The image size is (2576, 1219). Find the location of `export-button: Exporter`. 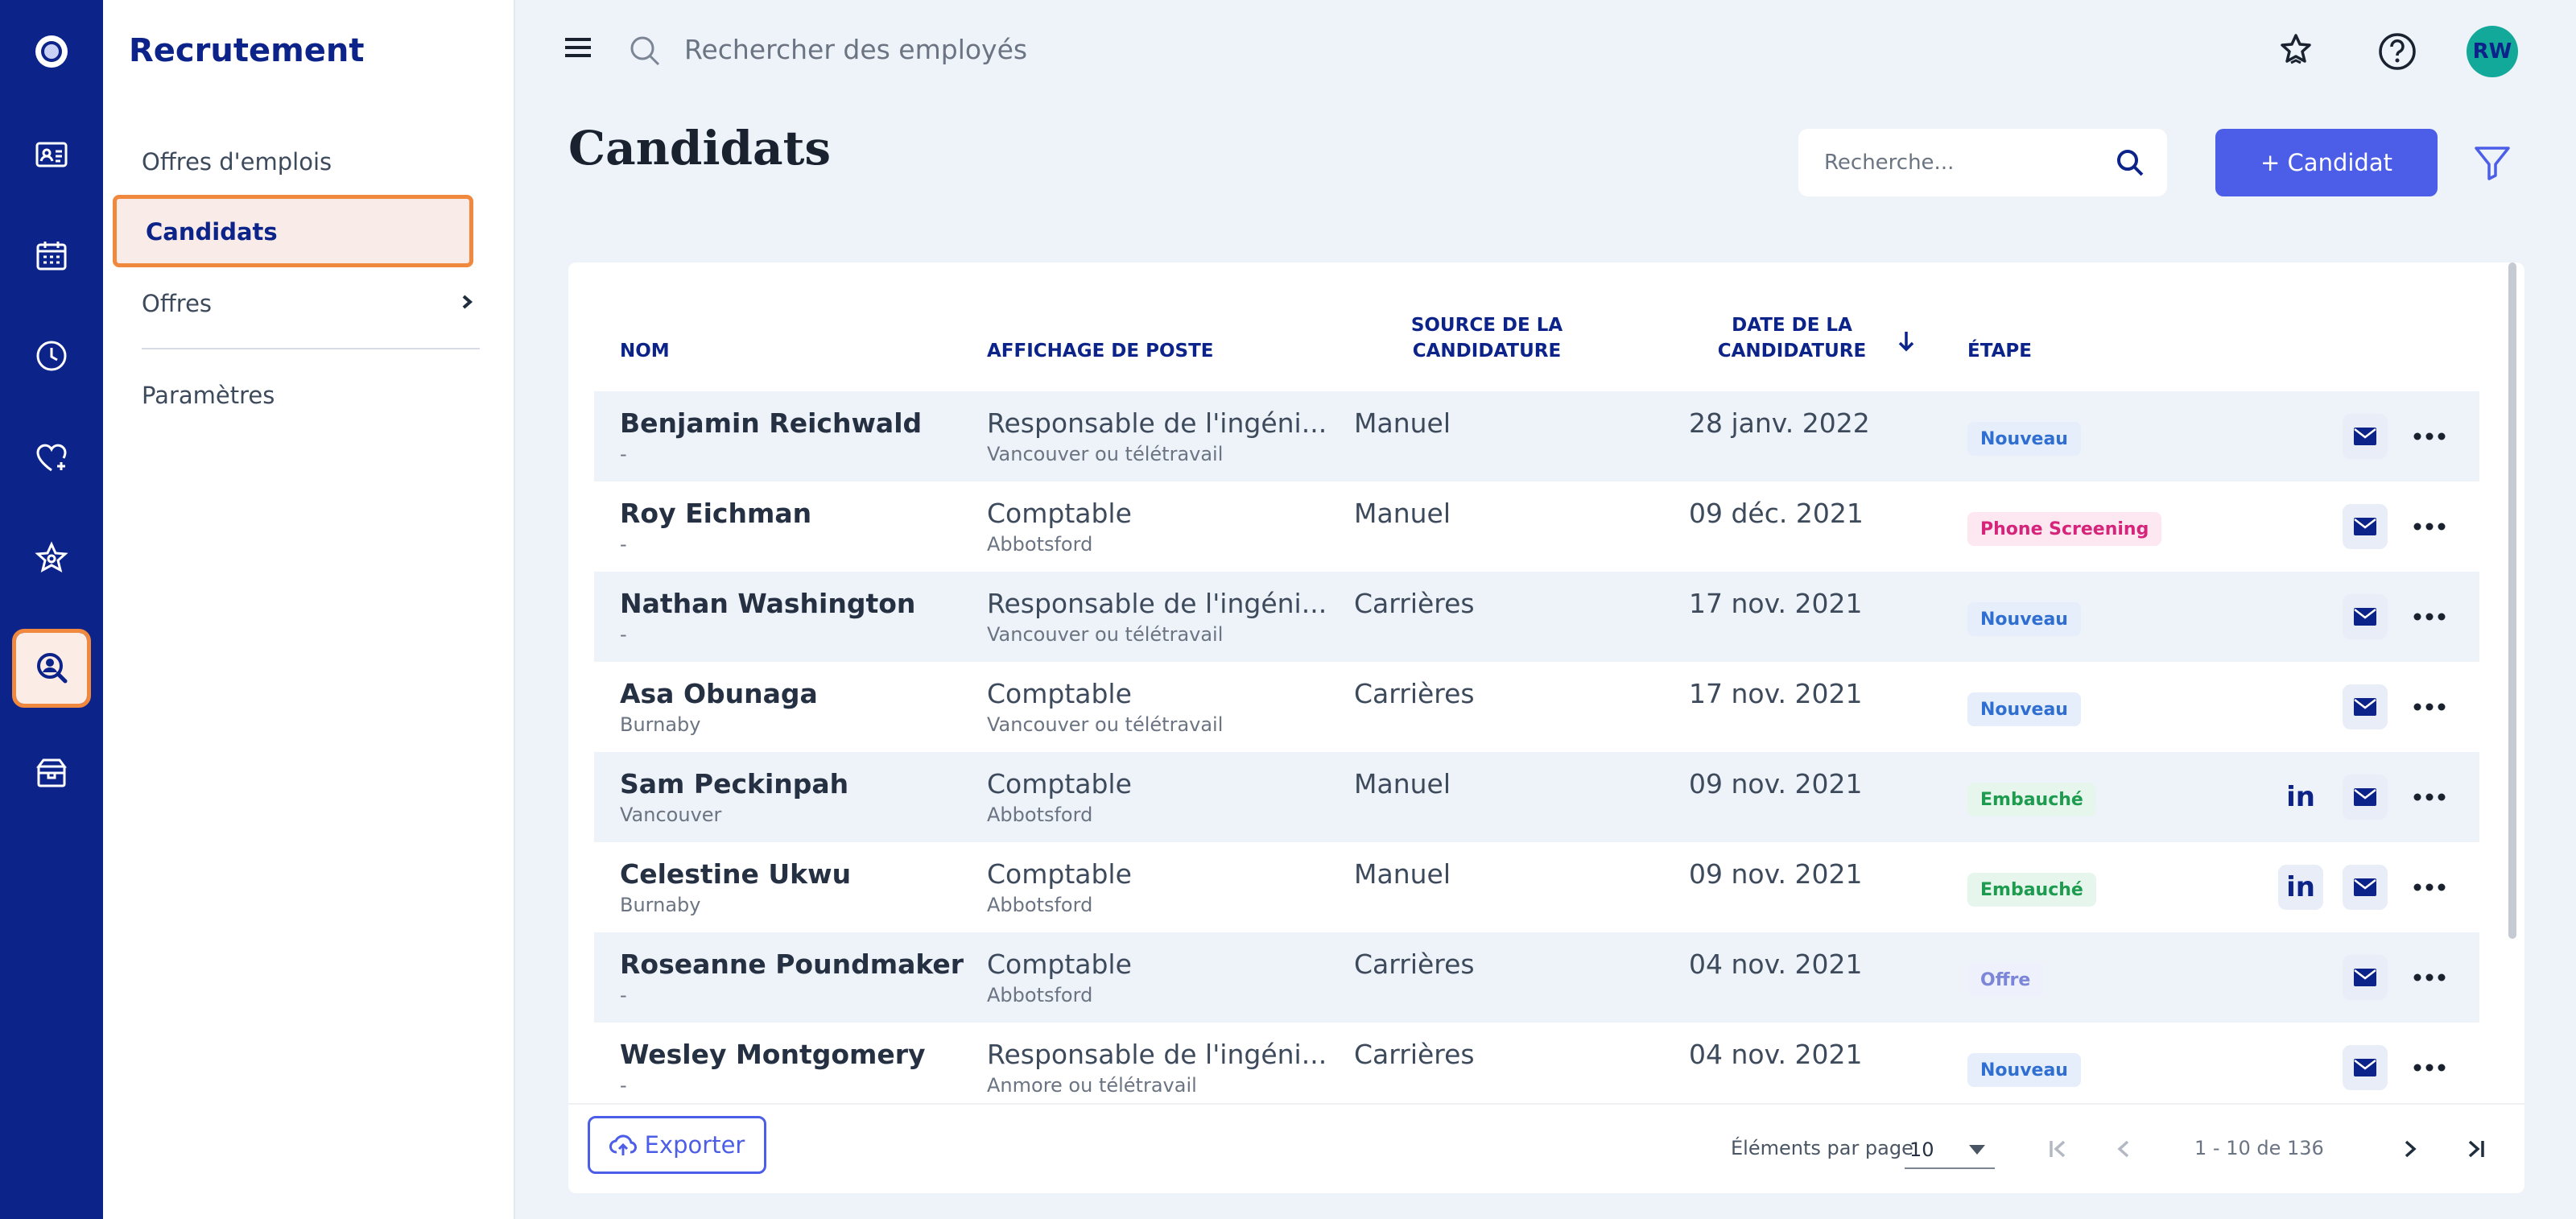

export-button: Exporter is located at coordinates (677, 1145).